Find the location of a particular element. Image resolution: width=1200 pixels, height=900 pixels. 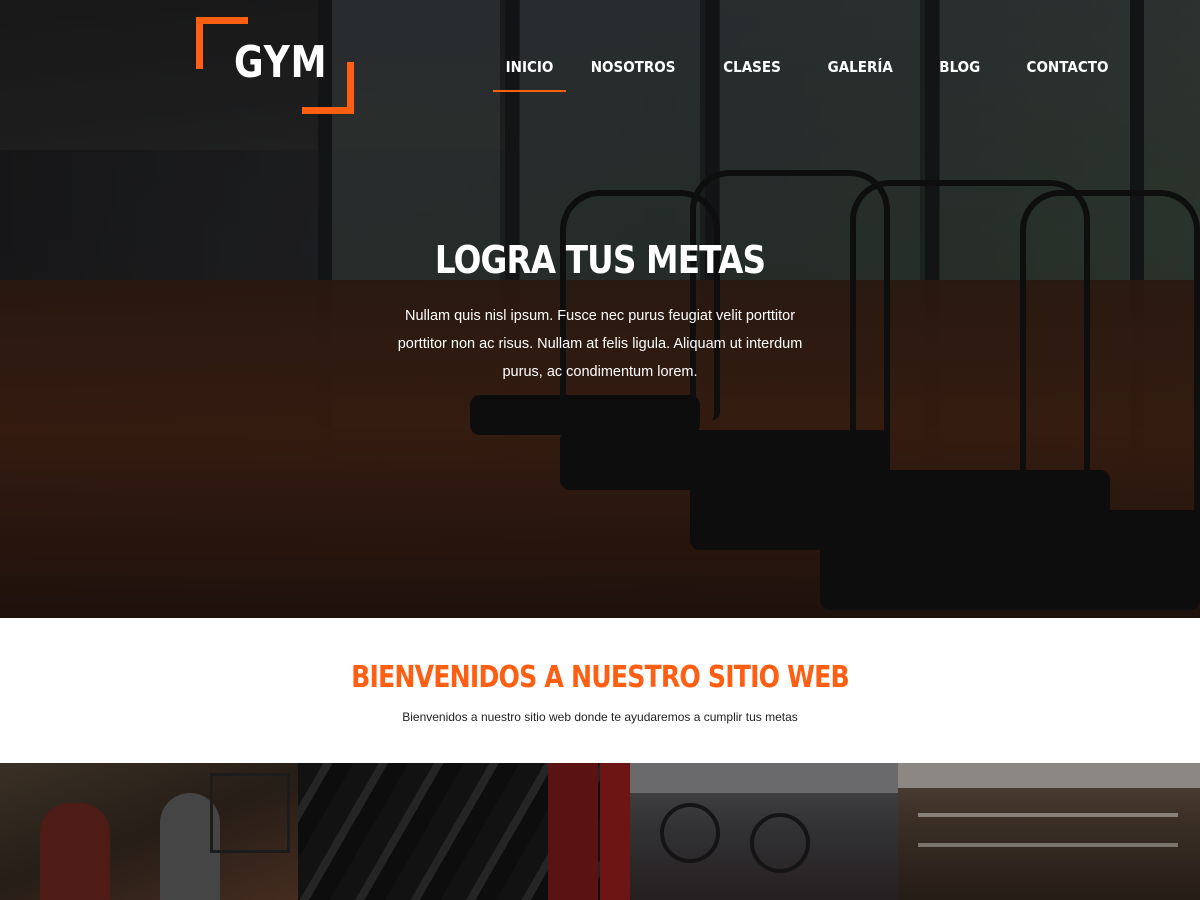

gallery-image-class is located at coordinates (149, 831).